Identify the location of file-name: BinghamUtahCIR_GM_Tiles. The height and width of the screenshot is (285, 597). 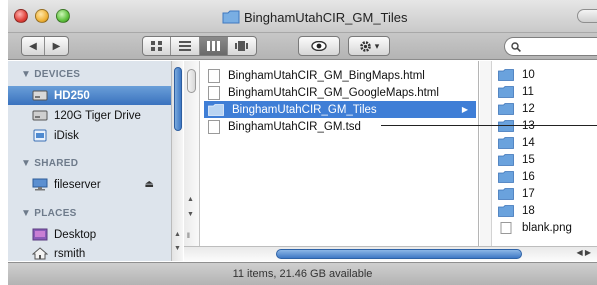
(304, 109).